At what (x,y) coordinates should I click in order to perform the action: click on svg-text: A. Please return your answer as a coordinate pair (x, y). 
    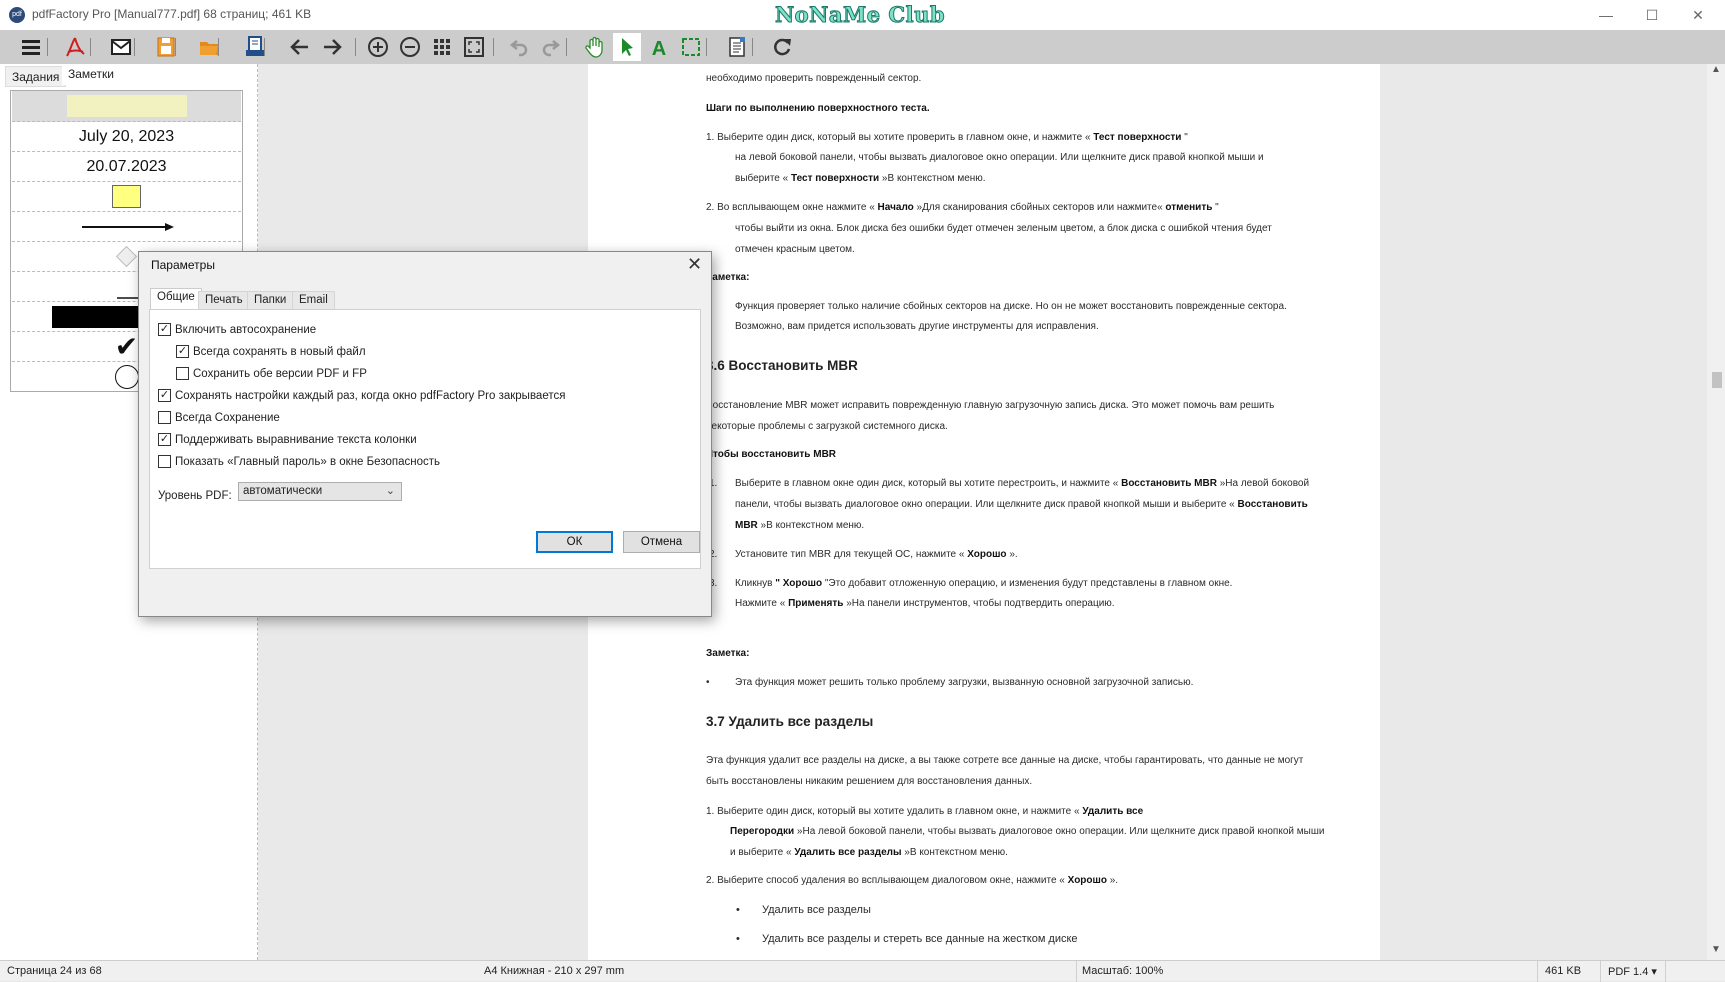
    Looking at the image, I should click on (659, 48).